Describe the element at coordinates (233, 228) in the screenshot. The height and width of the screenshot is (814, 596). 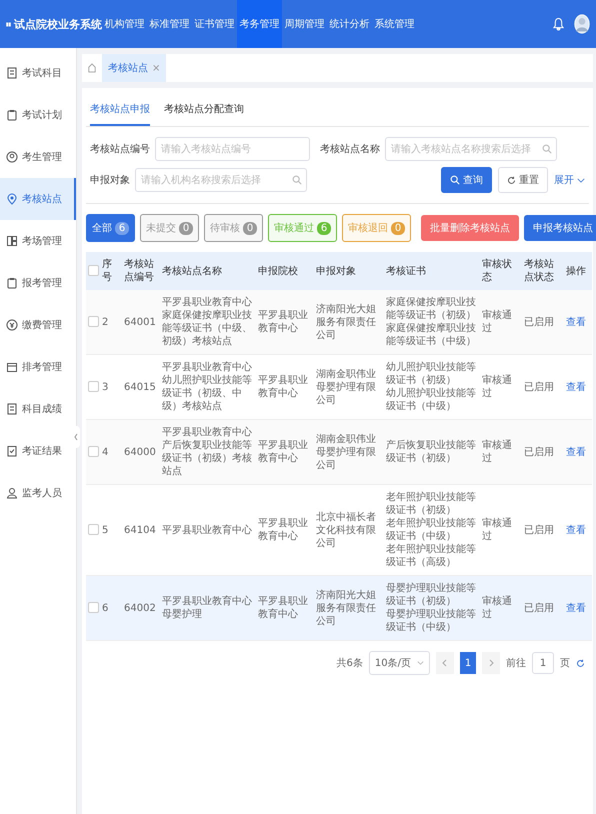
I see `status-filter-chip: 待审核 0` at that location.